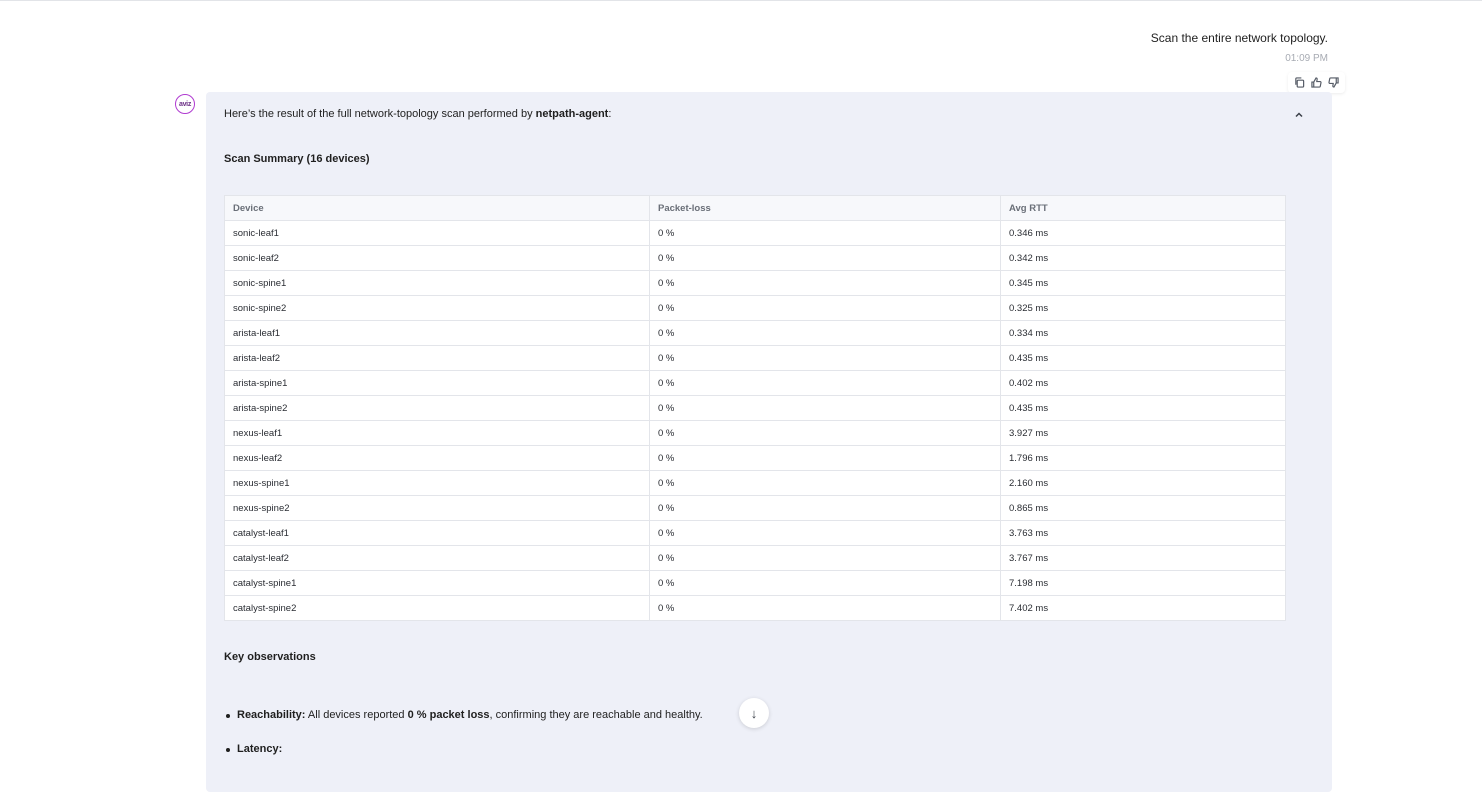 The height and width of the screenshot is (792, 1482). Describe the element at coordinates (1143, 483) in the screenshot. I see `cell-avg-rtt: 2.160 ms` at that location.